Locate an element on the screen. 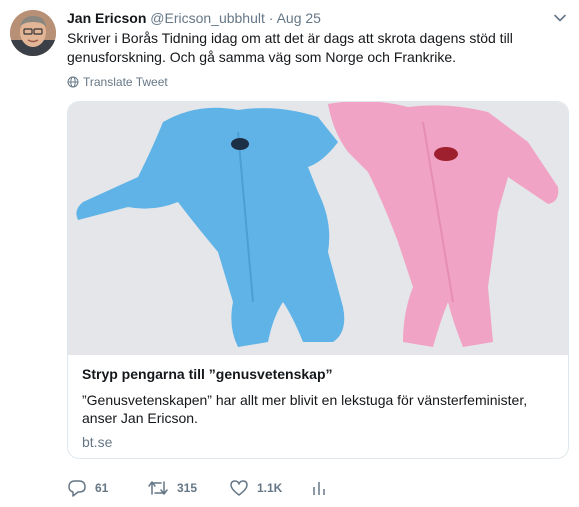 This screenshot has height=507, width=579. reply-icon is located at coordinates (77, 488).